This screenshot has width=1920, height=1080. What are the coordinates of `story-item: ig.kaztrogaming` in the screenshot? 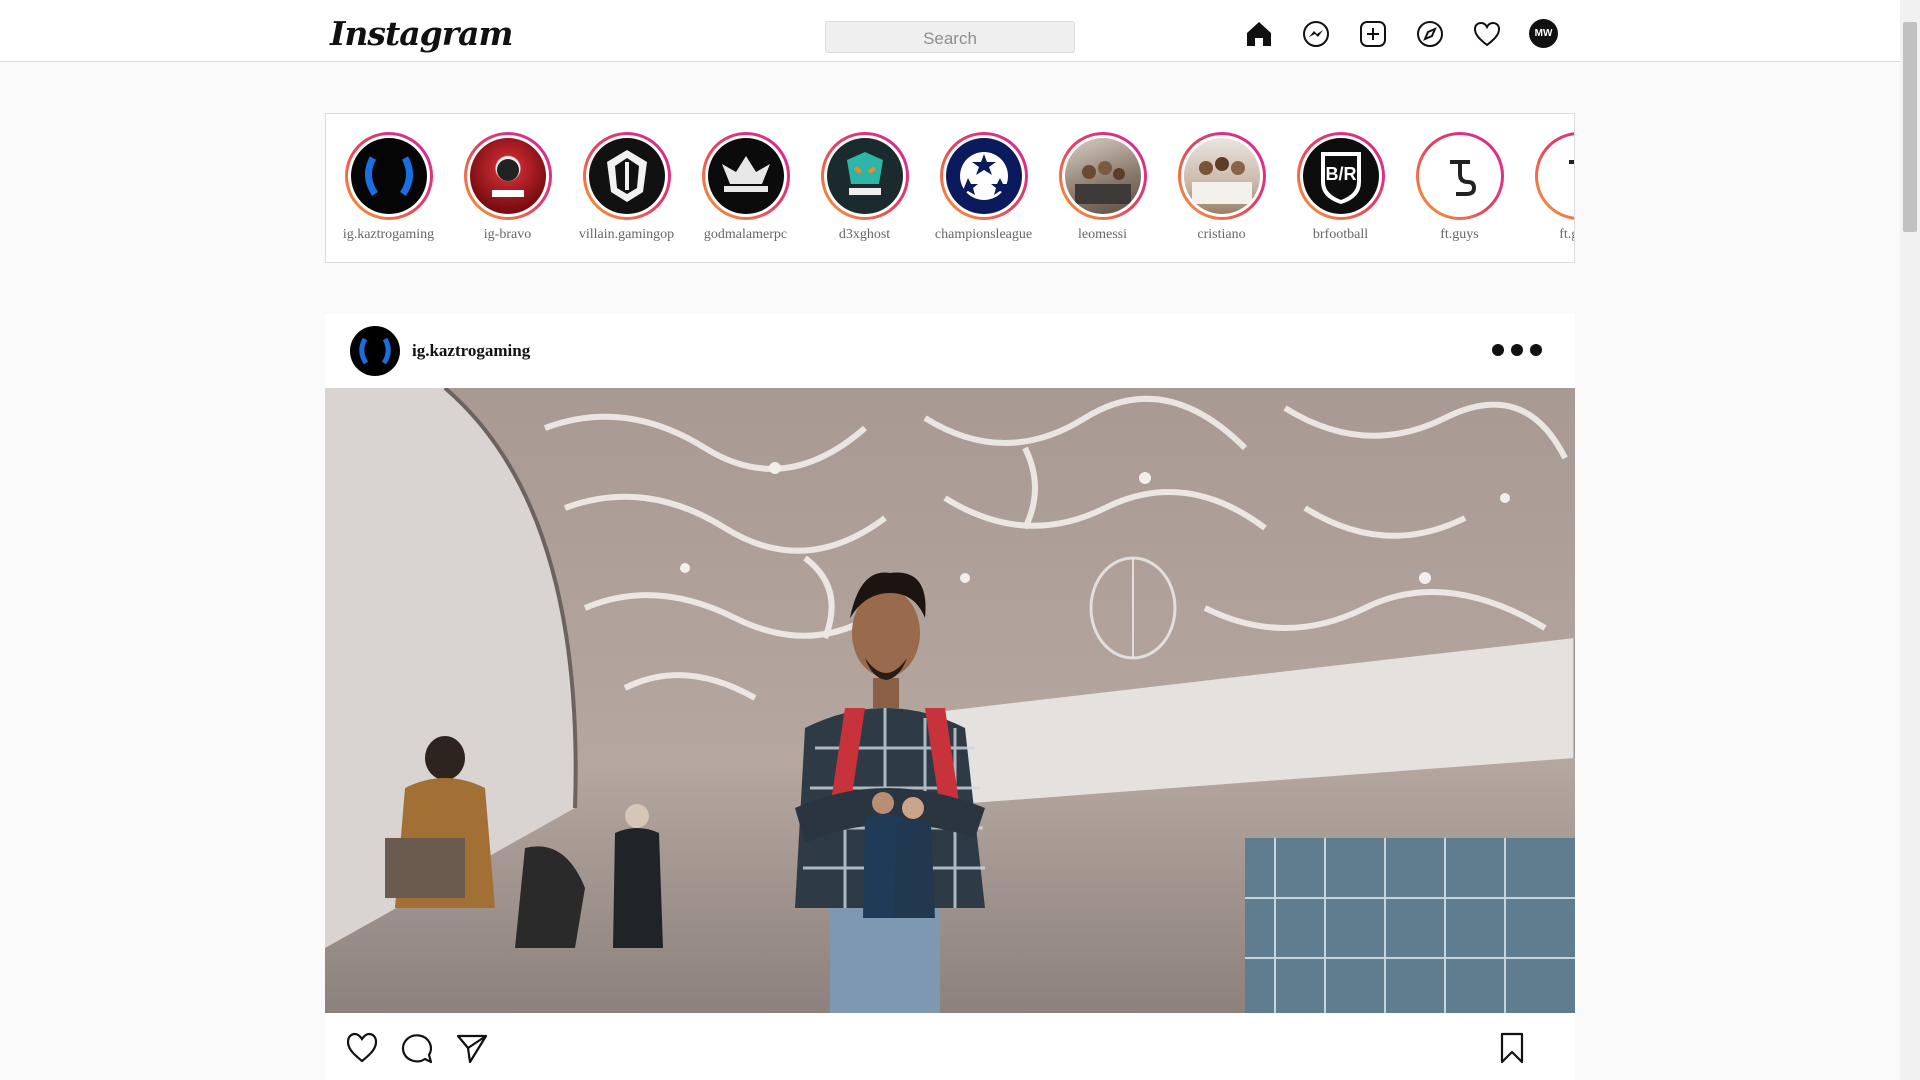 It's located at (388, 187).